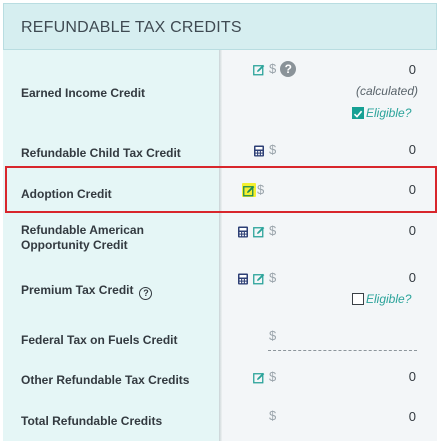 The image size is (440, 441). Describe the element at coordinates (412, 376) in the screenshot. I see `other-credits-value: 0` at that location.